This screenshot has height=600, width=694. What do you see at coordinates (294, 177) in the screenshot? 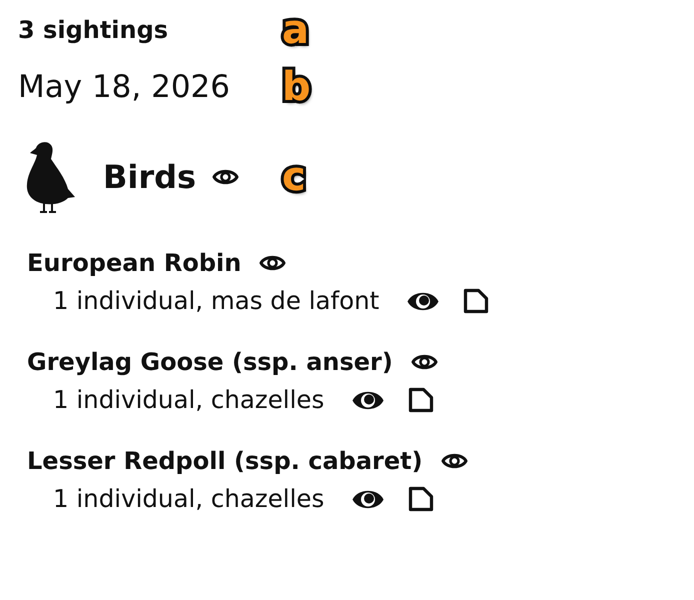
I see `callout-label: c` at bounding box center [294, 177].